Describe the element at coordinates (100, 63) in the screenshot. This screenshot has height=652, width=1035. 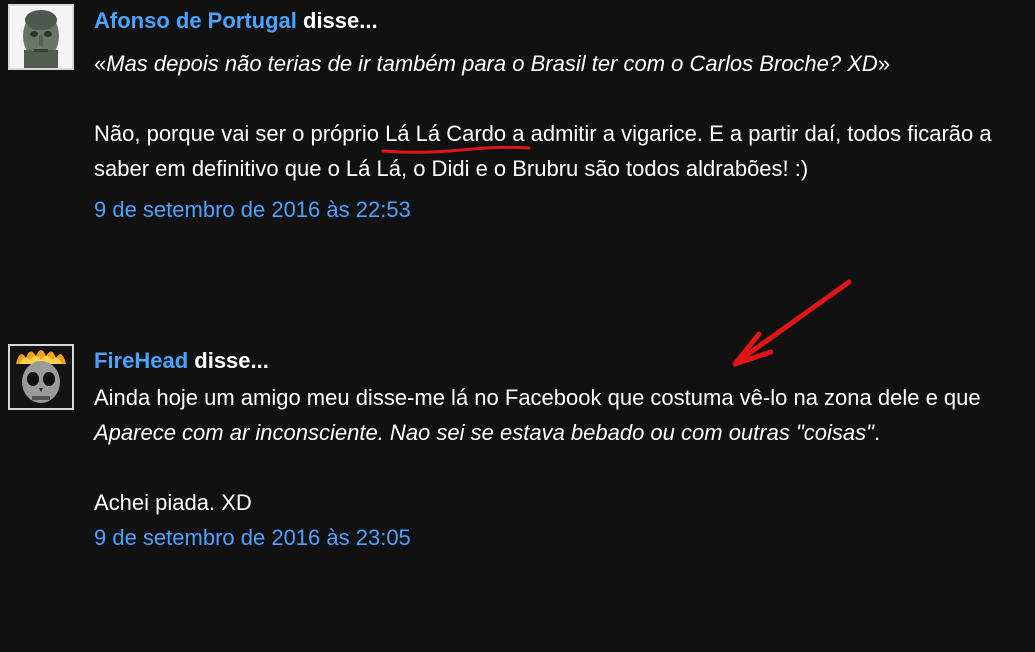
I see `quote-open: «` at that location.